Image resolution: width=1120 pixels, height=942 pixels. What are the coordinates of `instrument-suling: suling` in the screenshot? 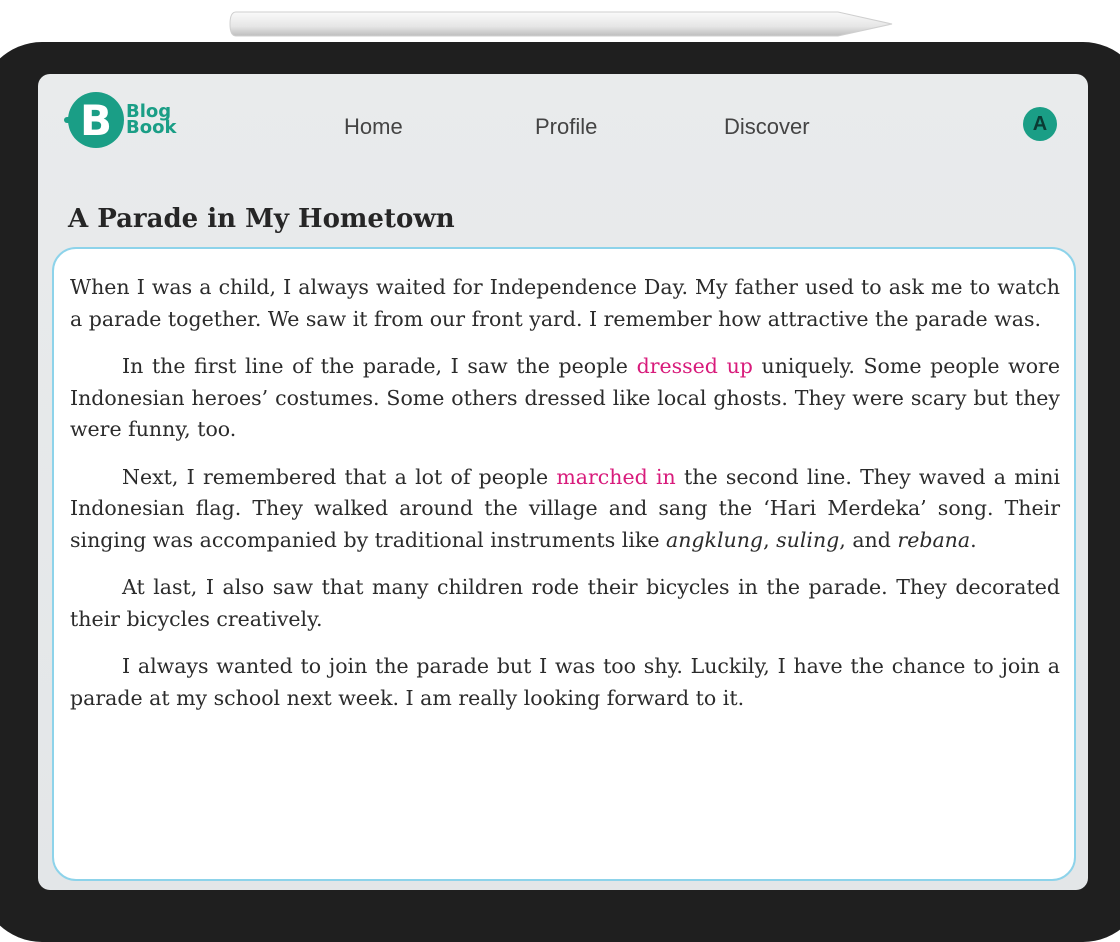 It's located at (808, 539).